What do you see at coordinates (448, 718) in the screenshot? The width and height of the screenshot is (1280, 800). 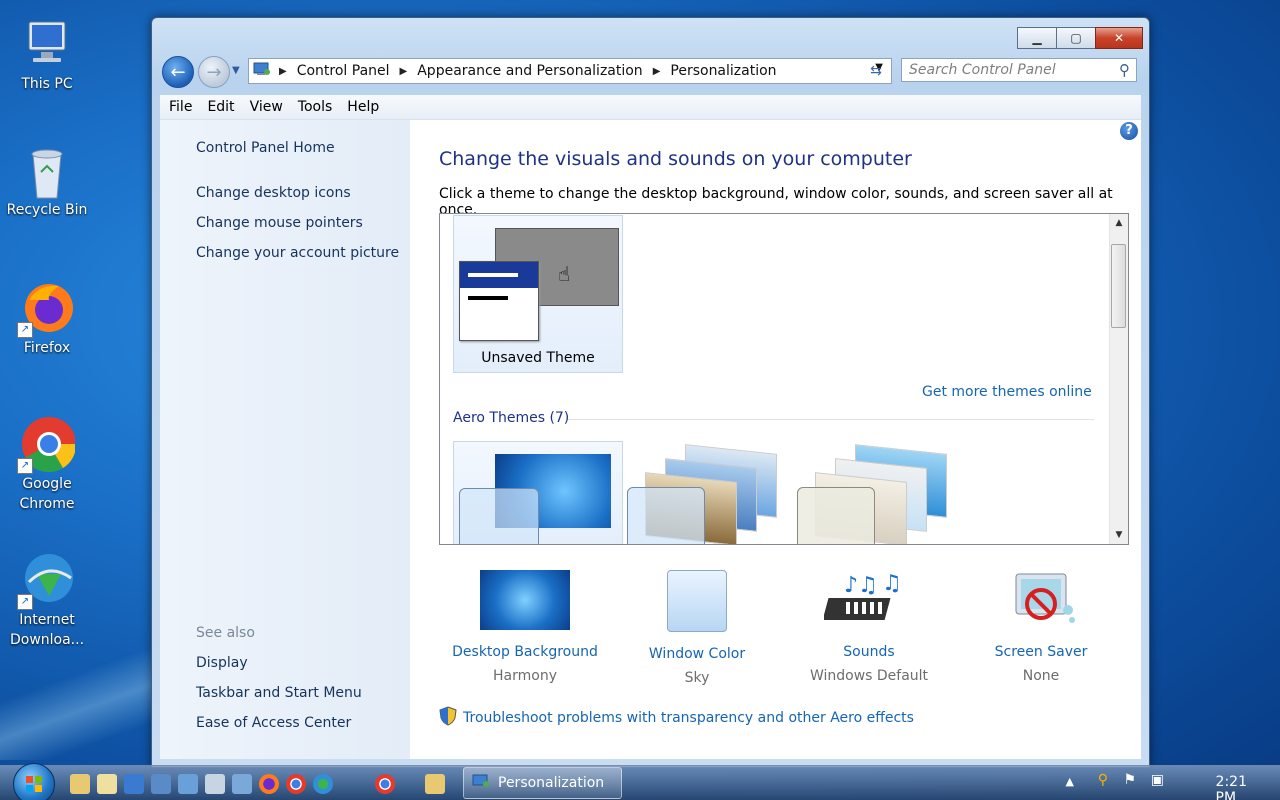 I see `shield-icon` at bounding box center [448, 718].